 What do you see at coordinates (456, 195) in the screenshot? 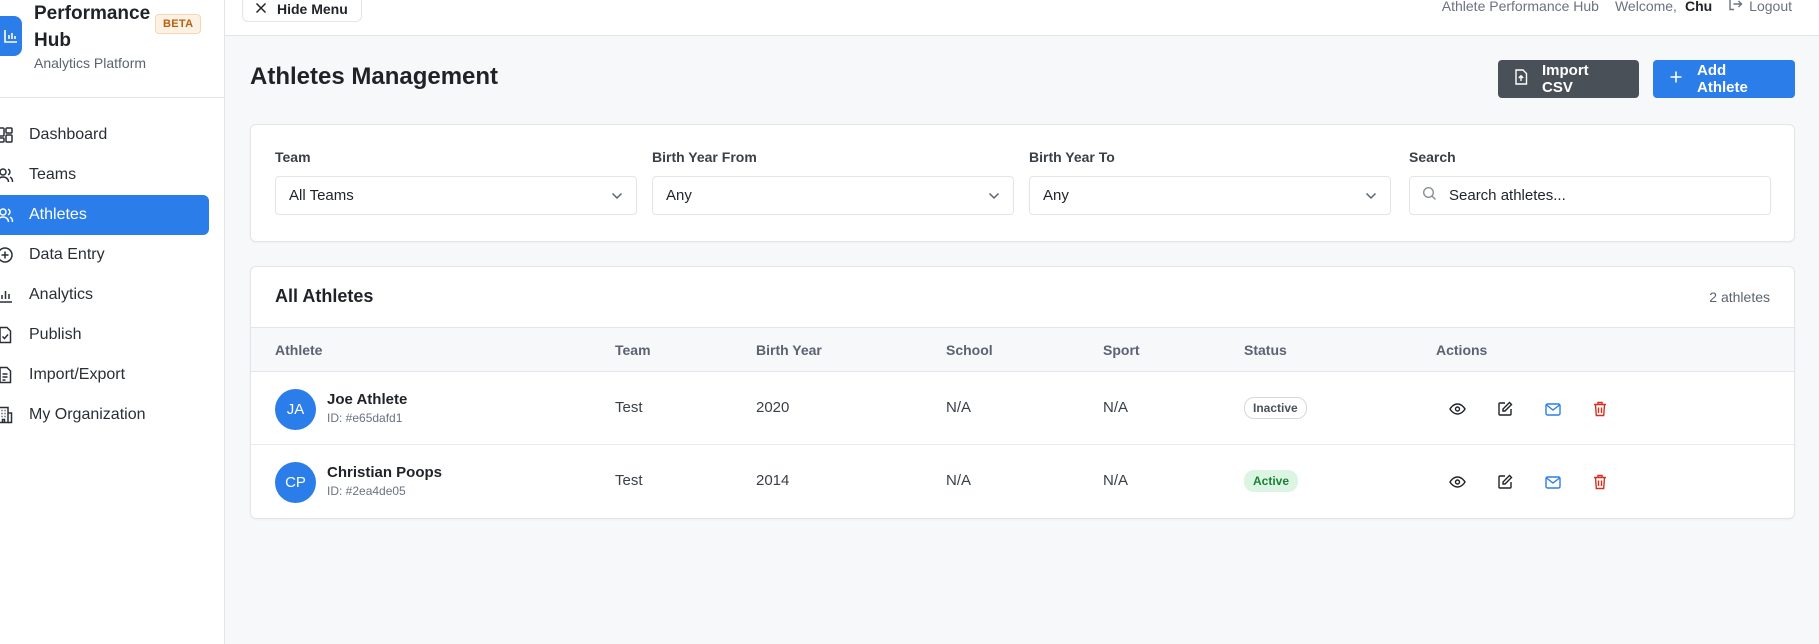
I see `team-select: All Teams` at bounding box center [456, 195].